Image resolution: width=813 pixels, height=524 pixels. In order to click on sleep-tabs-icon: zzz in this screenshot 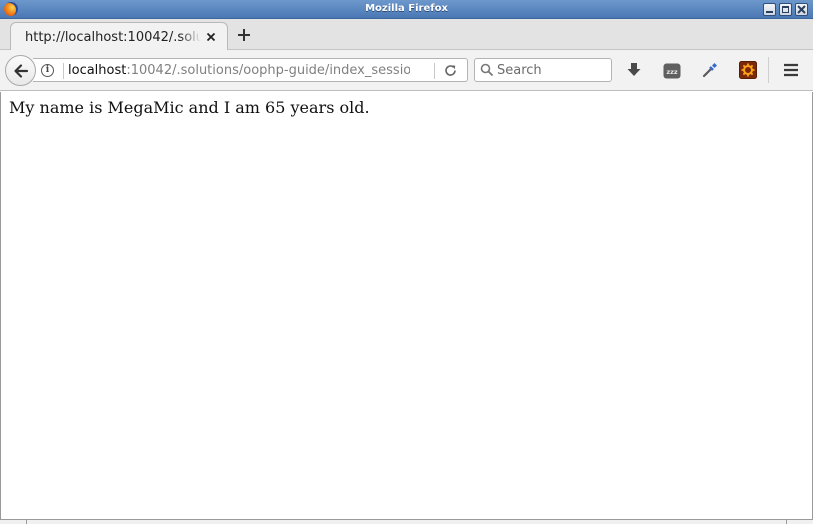, I will do `click(672, 71)`.